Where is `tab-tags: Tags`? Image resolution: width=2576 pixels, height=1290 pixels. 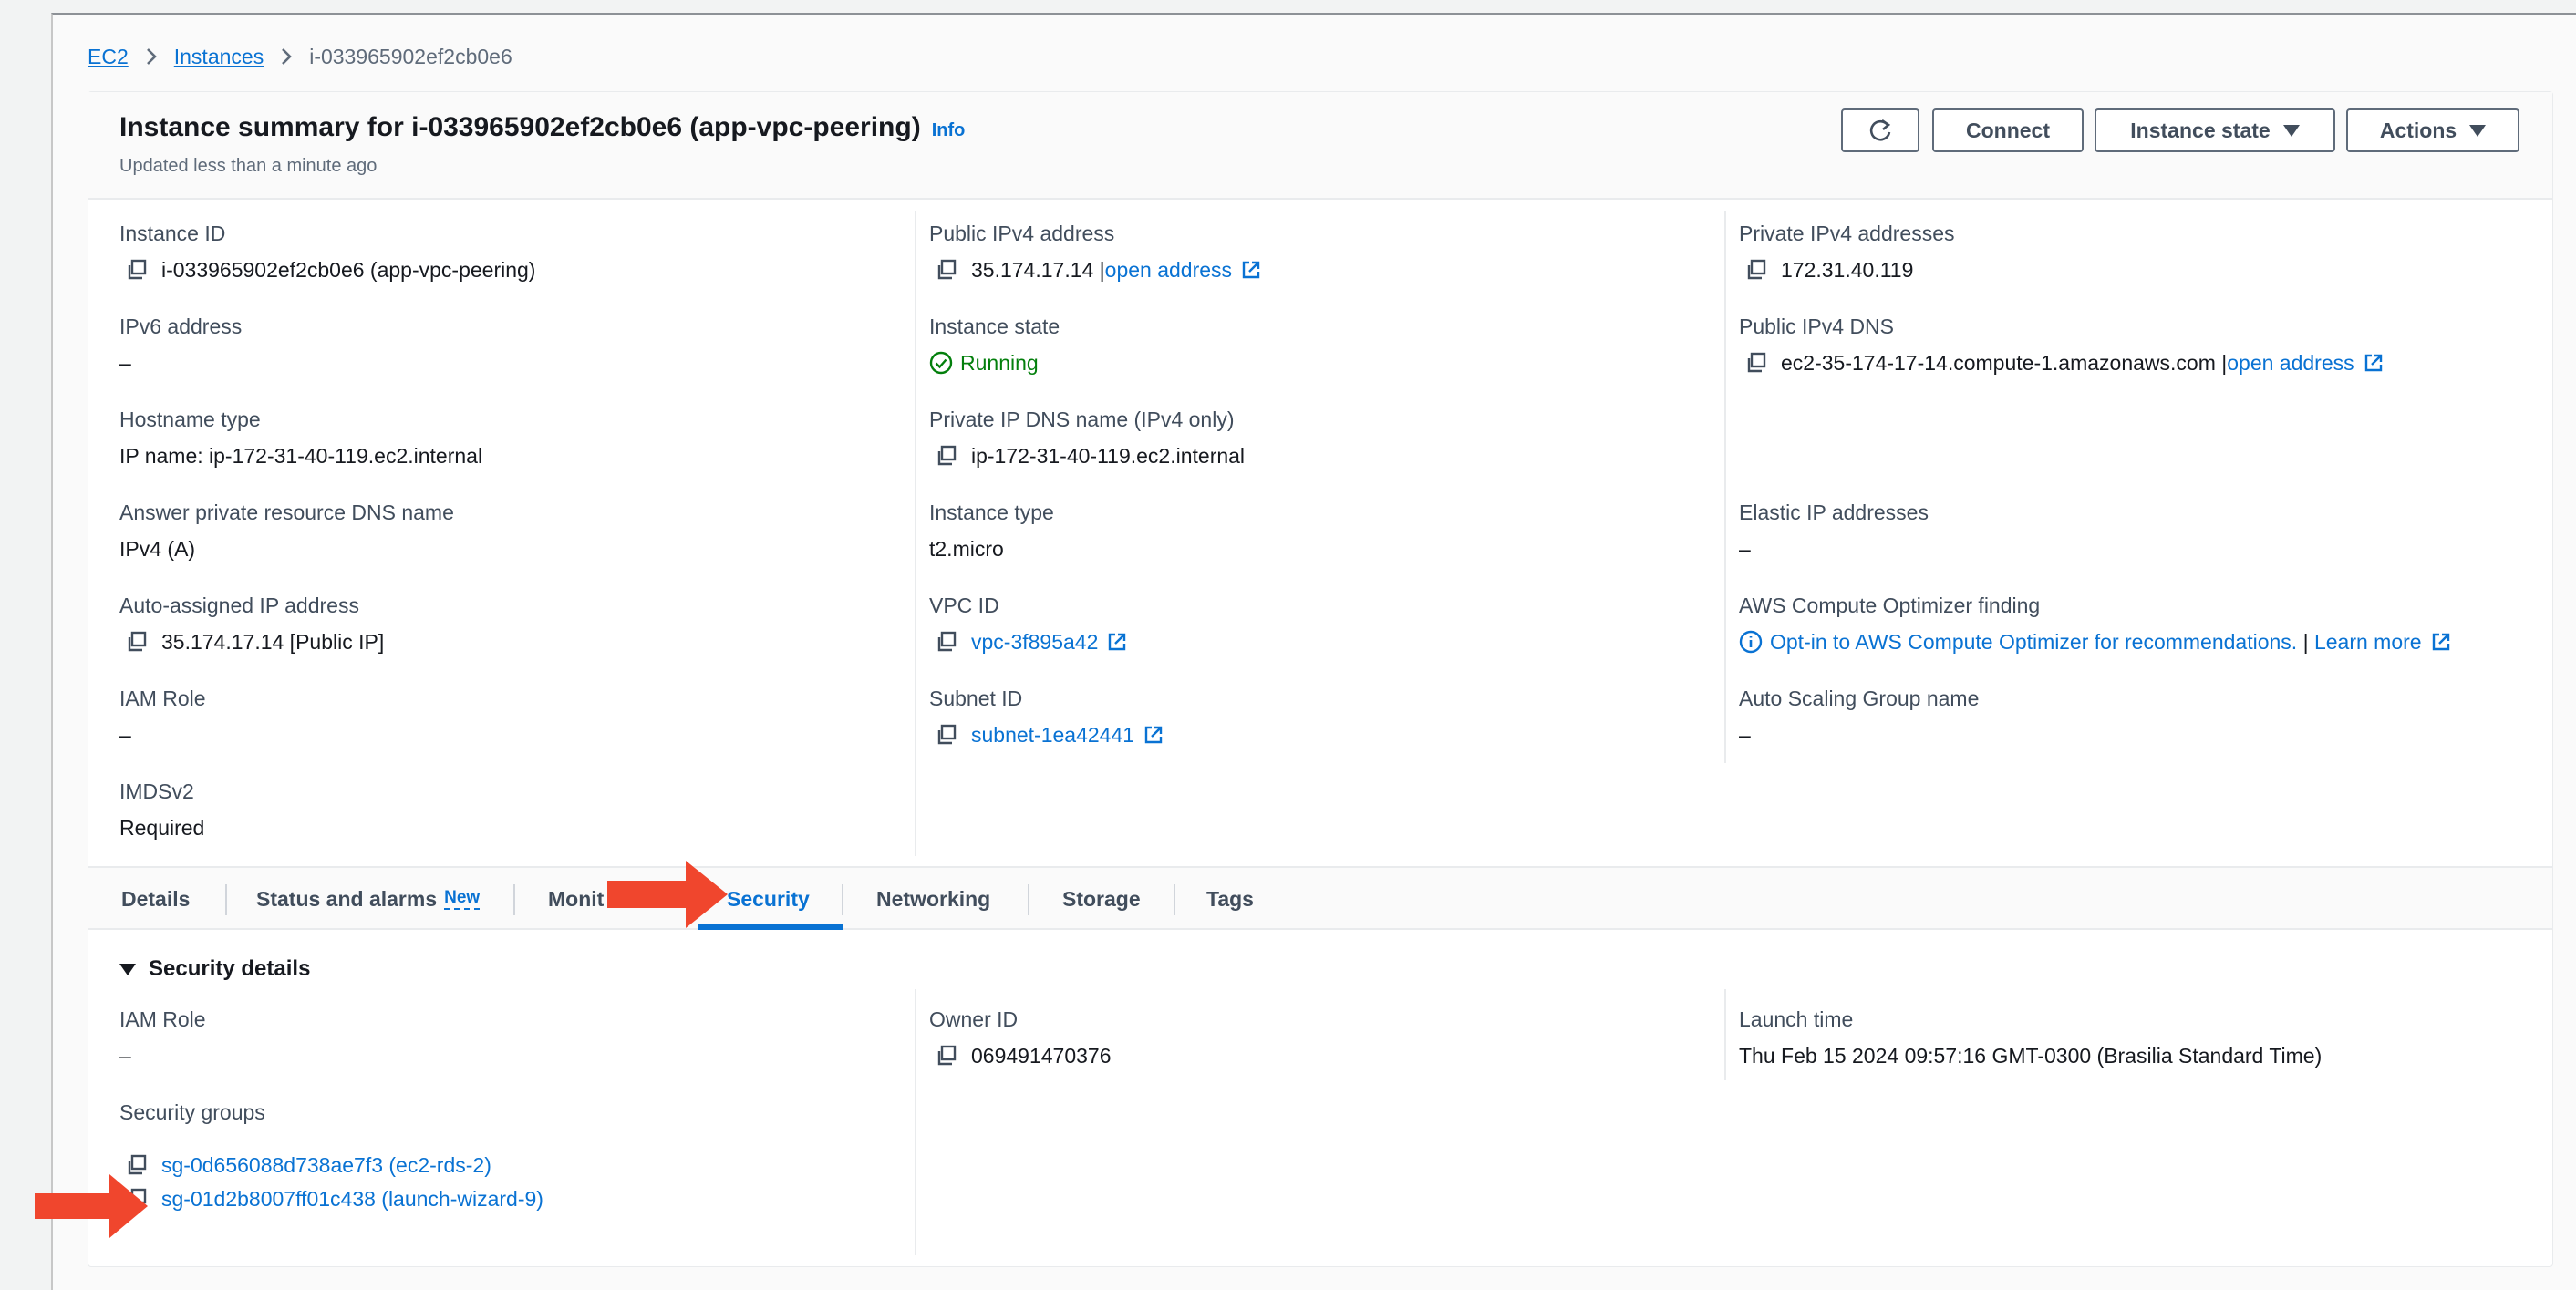 tab-tags: Tags is located at coordinates (1230, 899).